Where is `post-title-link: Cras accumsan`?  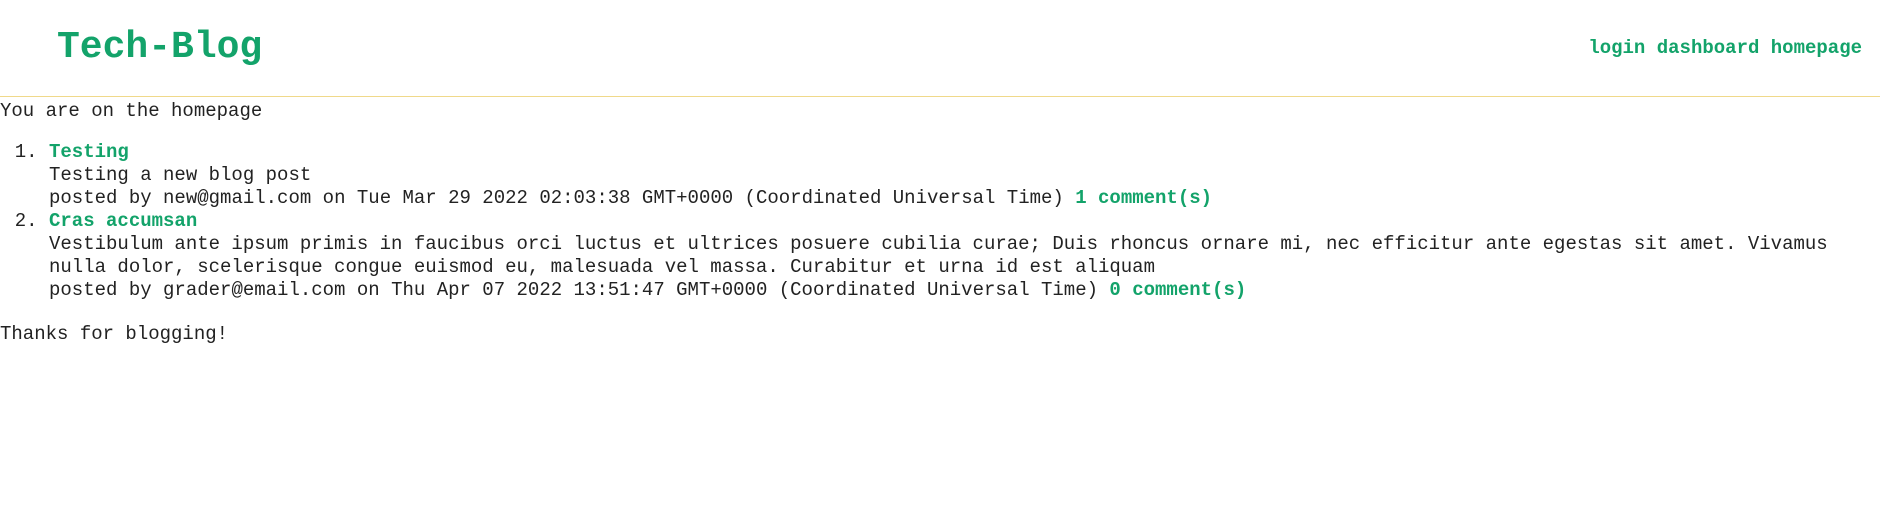 post-title-link: Cras accumsan is located at coordinates (123, 221).